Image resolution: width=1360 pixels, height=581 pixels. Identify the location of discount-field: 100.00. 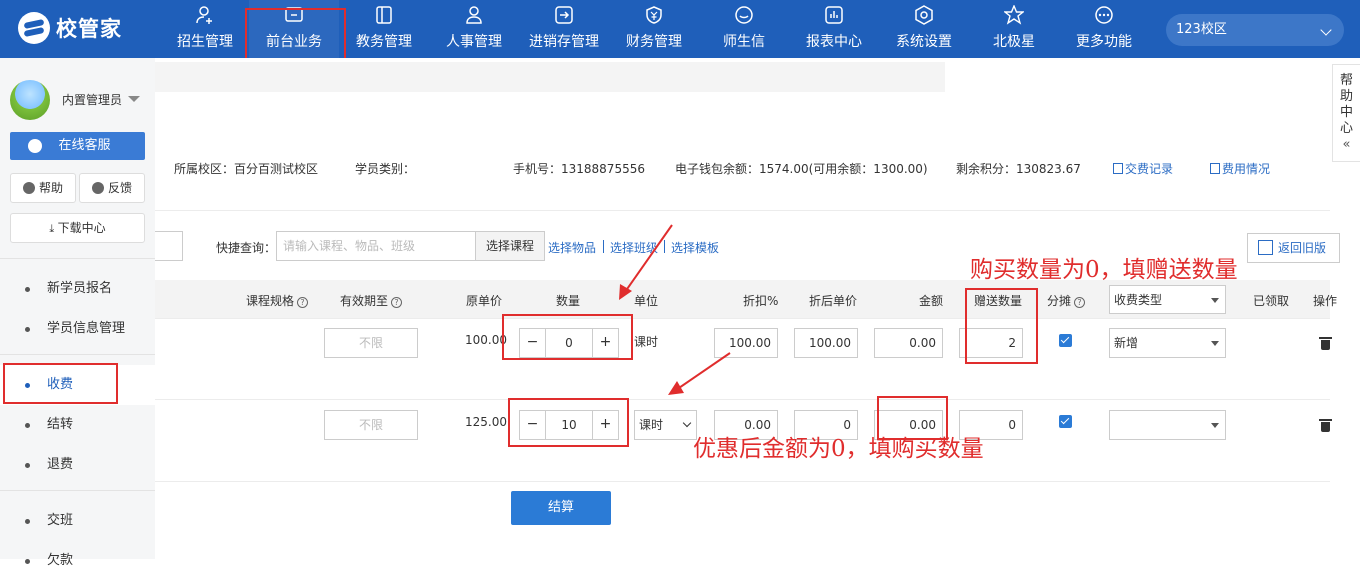
(746, 343).